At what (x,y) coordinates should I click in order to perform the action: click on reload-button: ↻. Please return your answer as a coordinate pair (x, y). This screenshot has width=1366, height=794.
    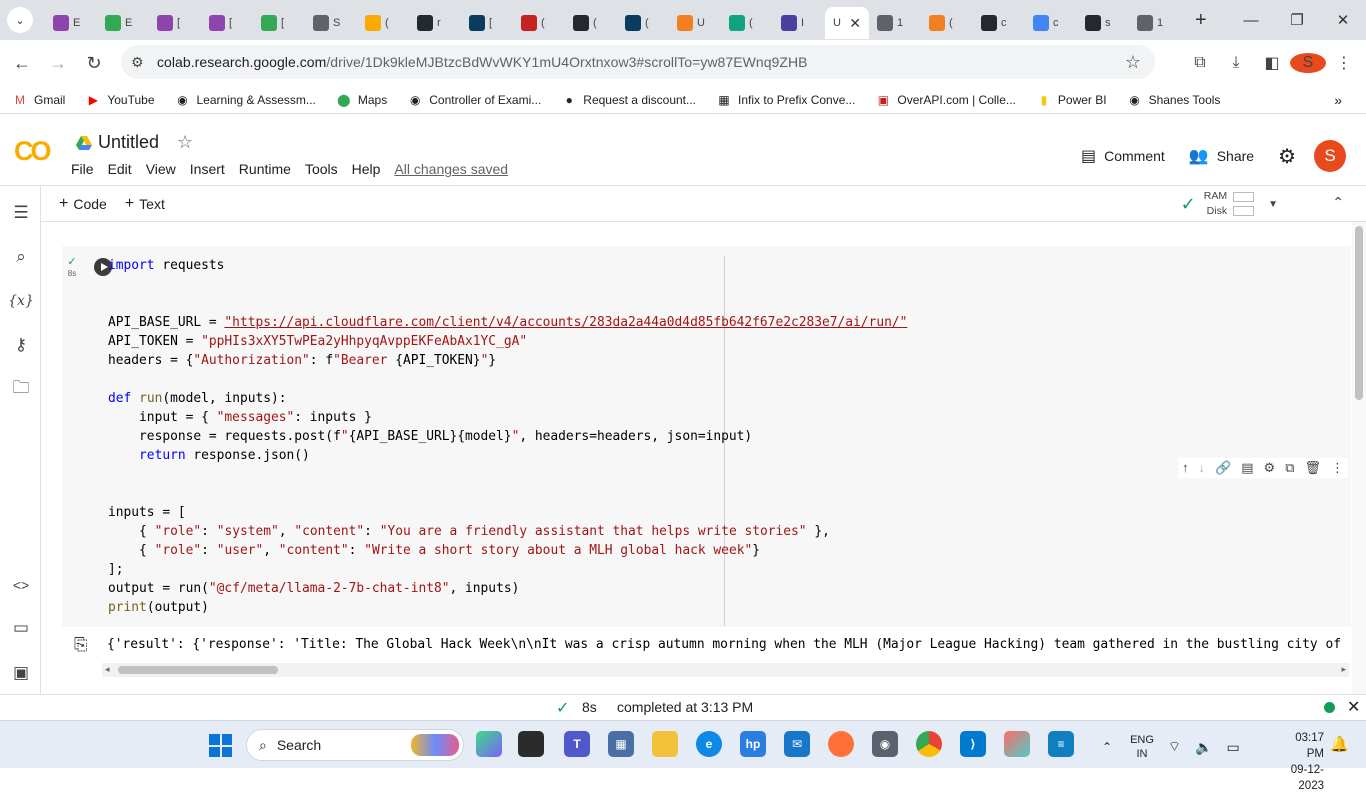
    Looking at the image, I should click on (94, 63).